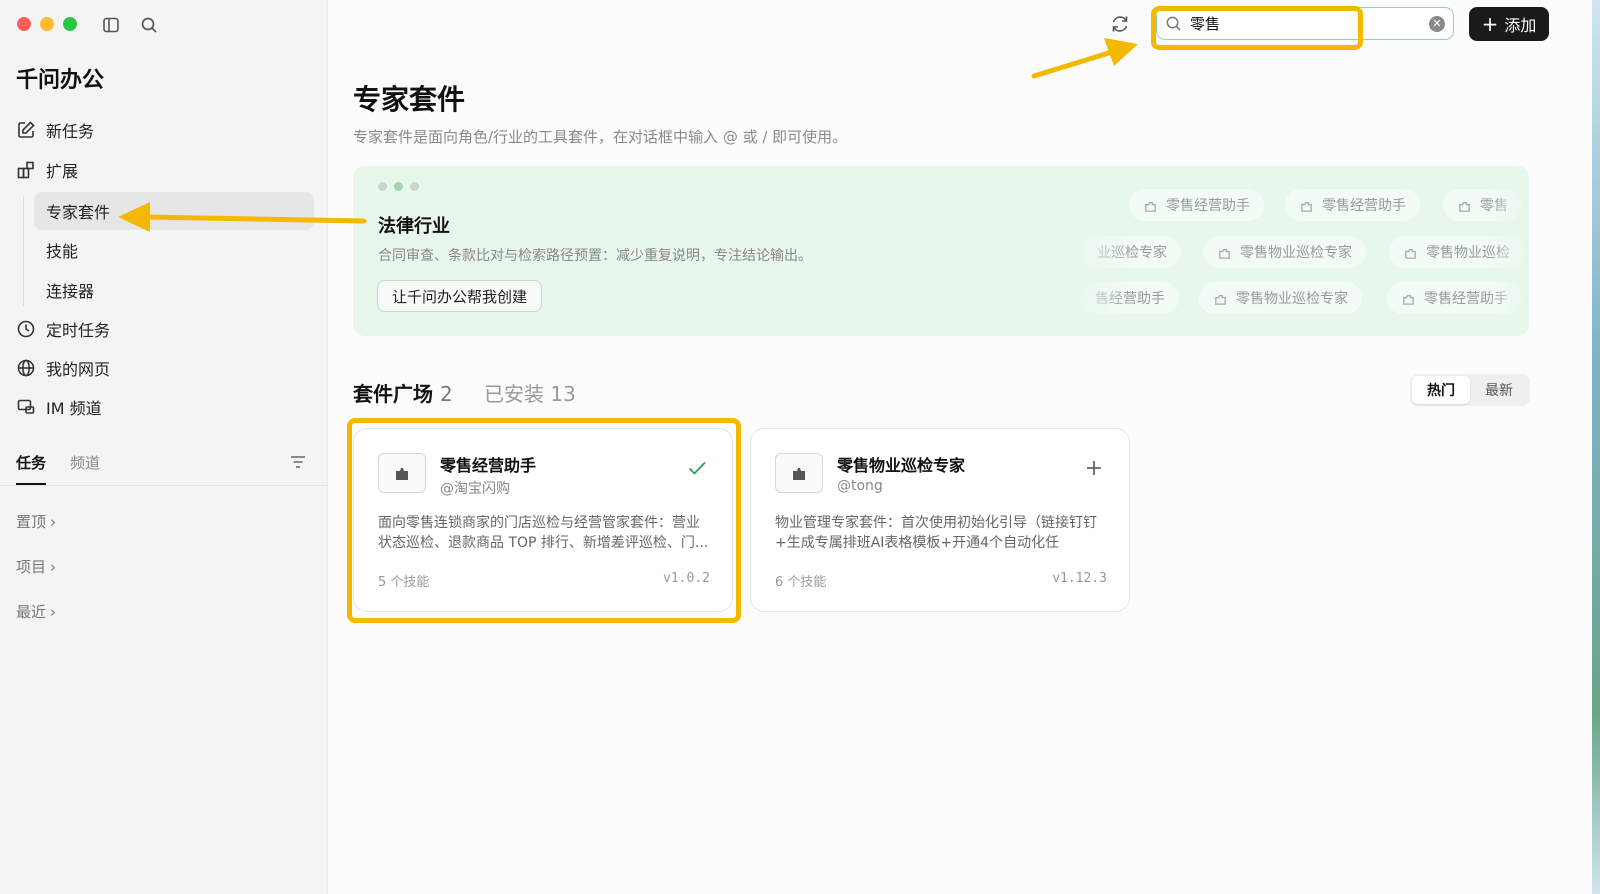 The width and height of the screenshot is (1600, 894). Describe the element at coordinates (563, 394) in the screenshot. I see `section-count: 13` at that location.